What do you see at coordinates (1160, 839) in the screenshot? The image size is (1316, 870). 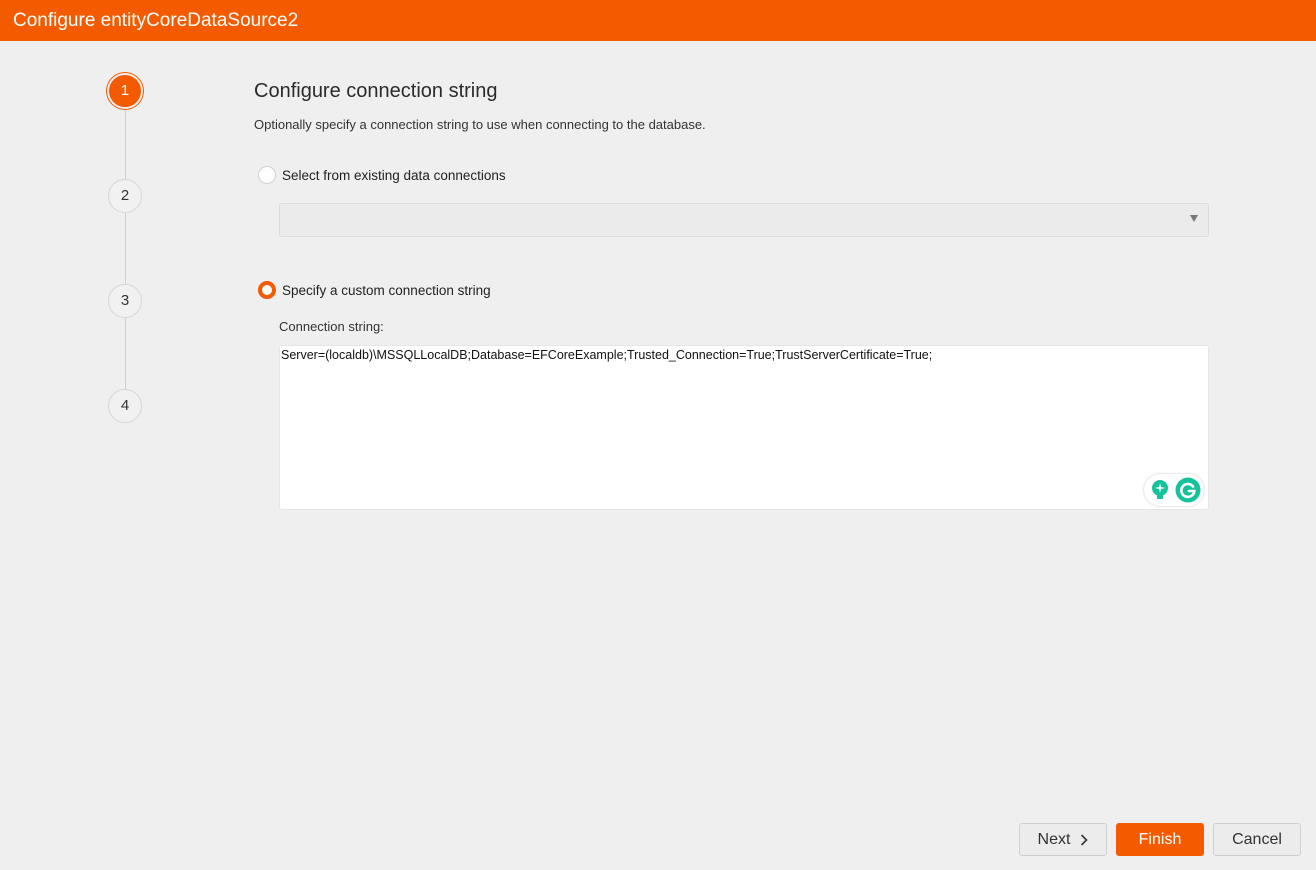 I see `finish-button: Finish` at bounding box center [1160, 839].